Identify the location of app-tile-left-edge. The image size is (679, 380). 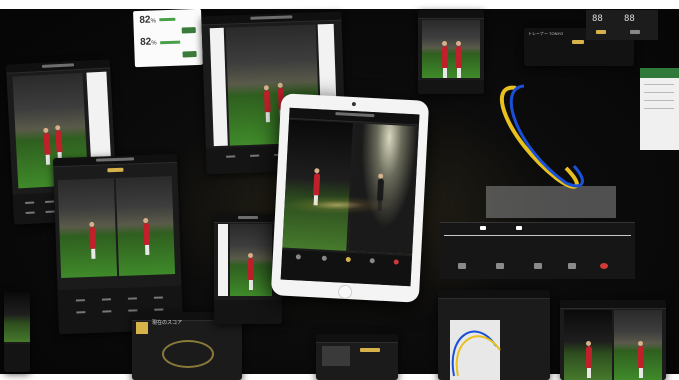
(17, 332).